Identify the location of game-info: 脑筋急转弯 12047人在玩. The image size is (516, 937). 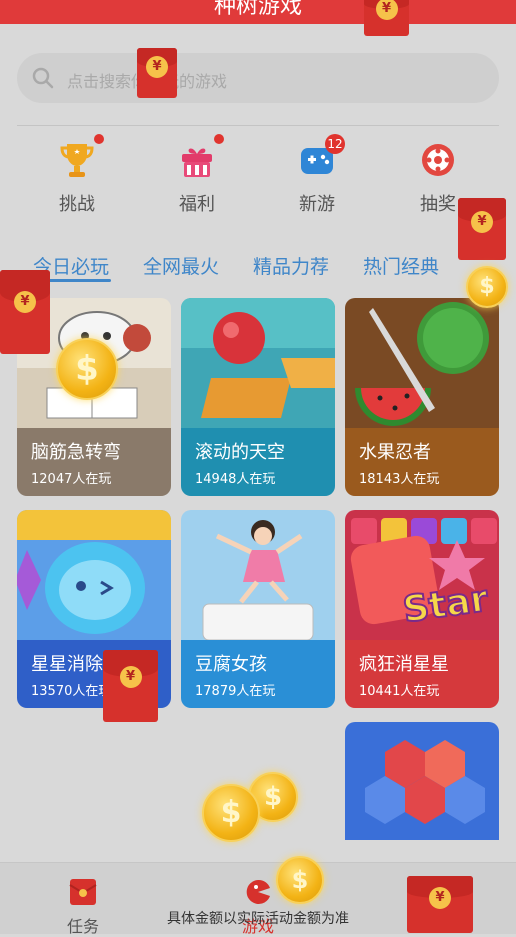
(94, 462).